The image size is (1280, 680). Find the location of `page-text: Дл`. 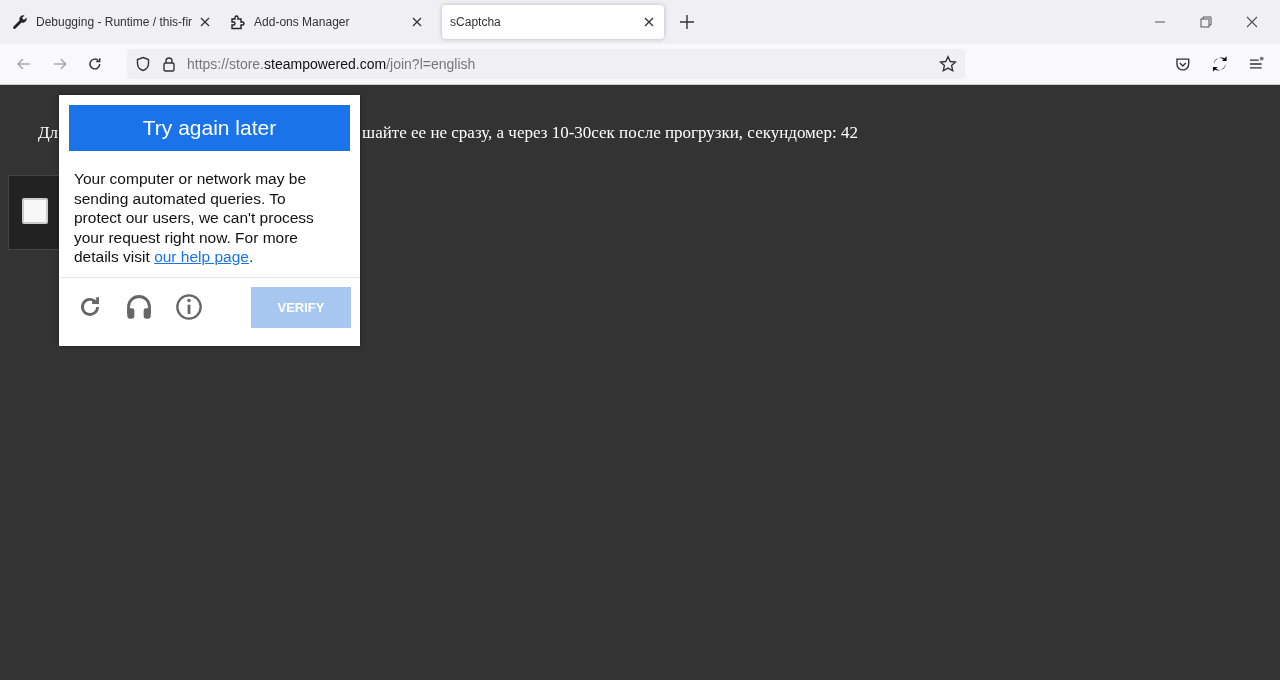

page-text: Дл is located at coordinates (48, 133).